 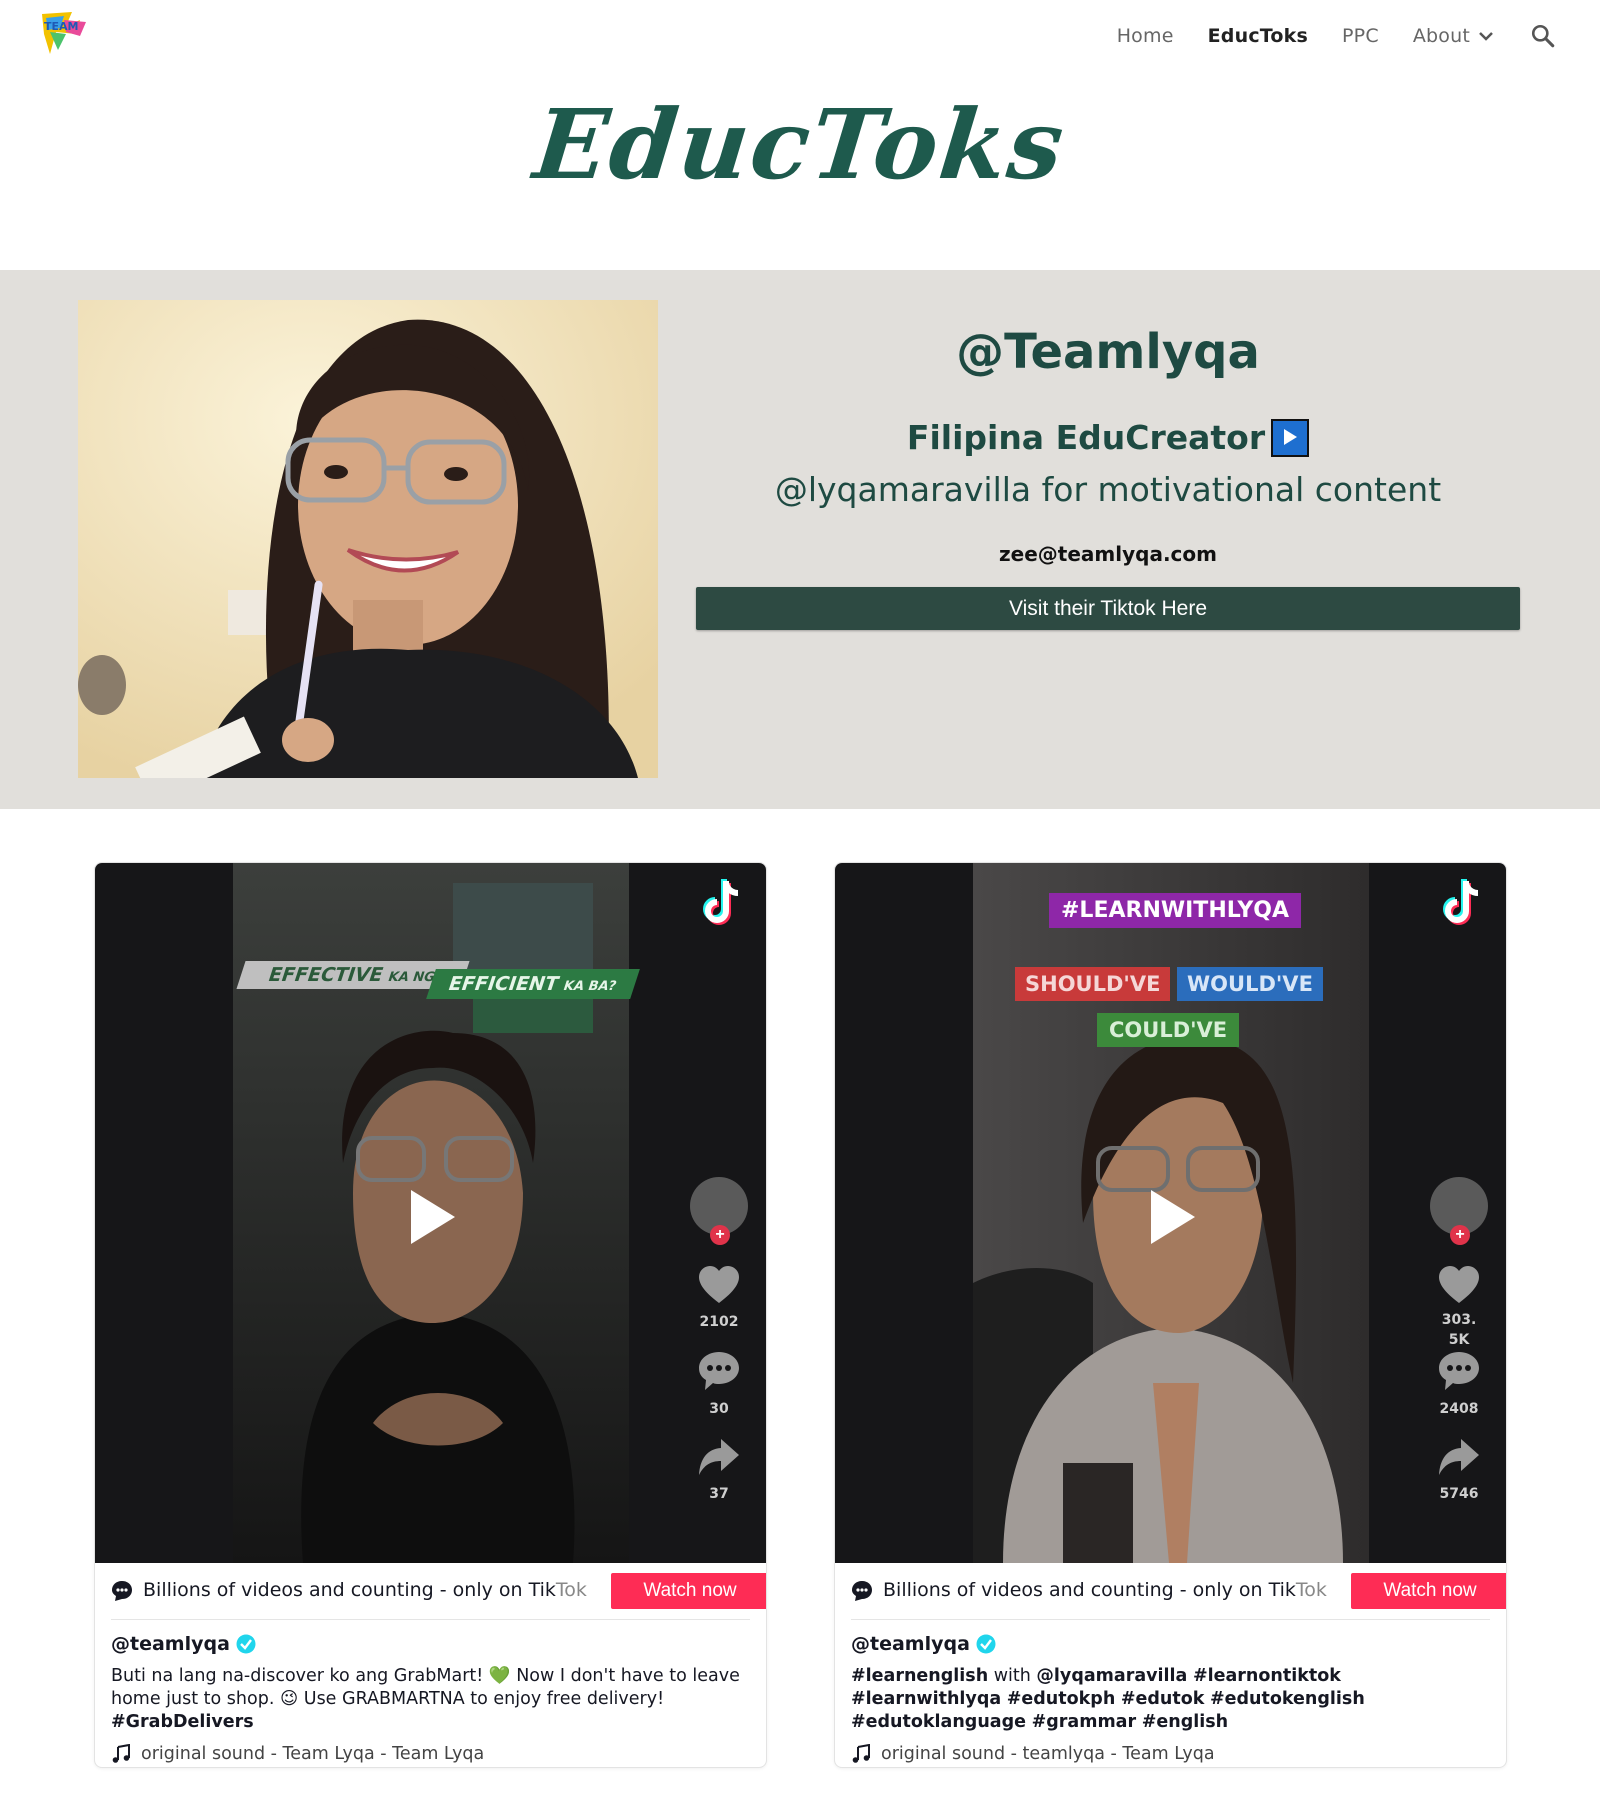 What do you see at coordinates (590, 986) in the screenshot?
I see `overlay-ka-ba: KA BA?` at bounding box center [590, 986].